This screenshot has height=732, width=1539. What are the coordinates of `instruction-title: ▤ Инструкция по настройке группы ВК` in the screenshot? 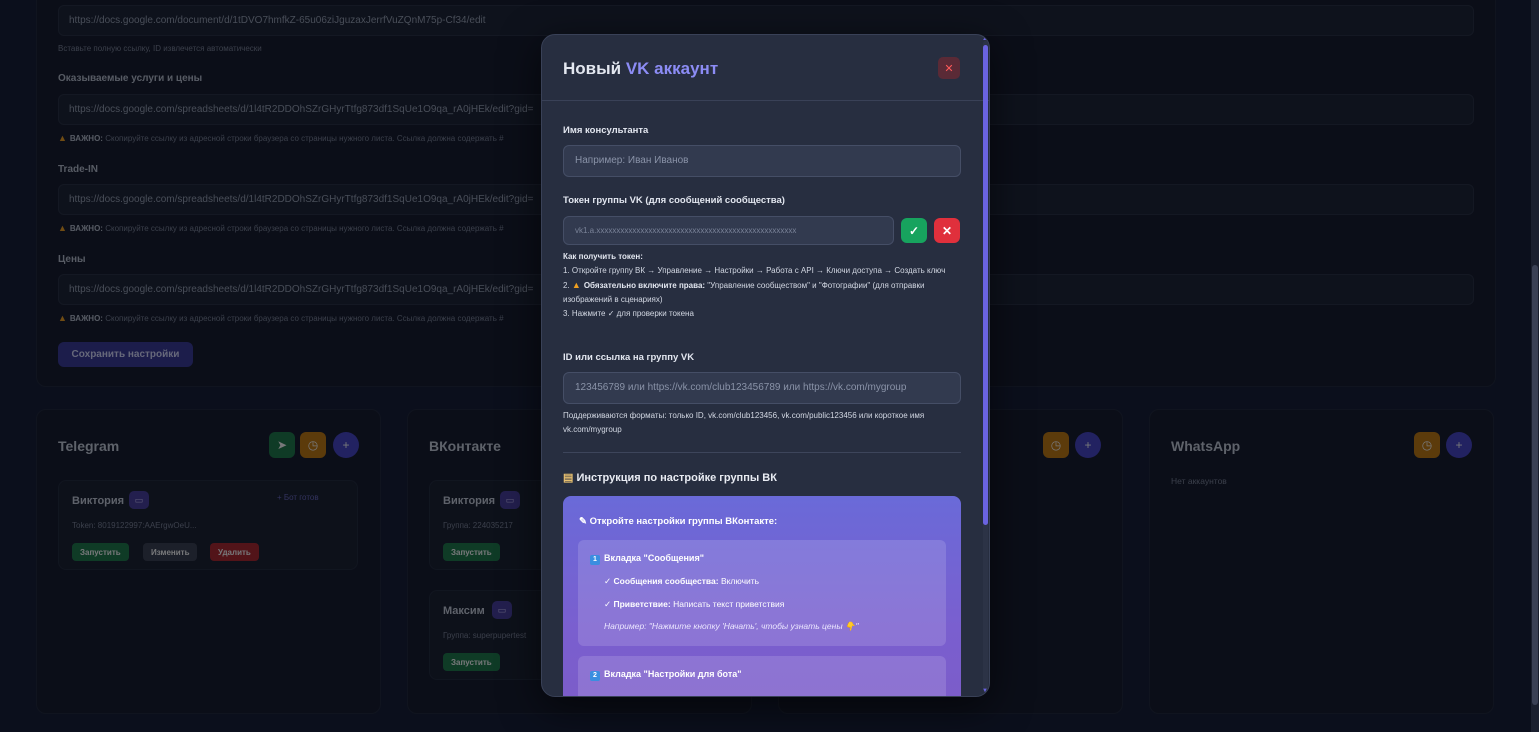 It's located at (670, 478).